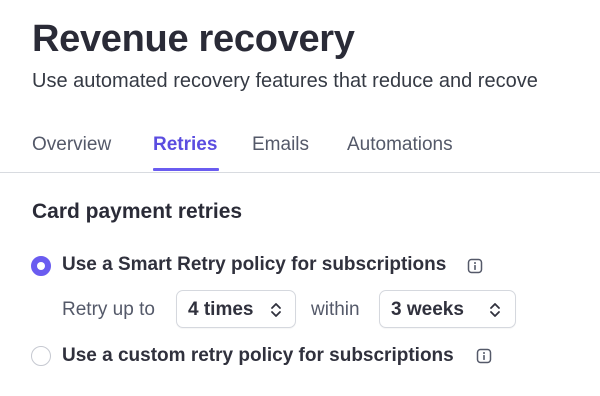  What do you see at coordinates (427, 309) in the screenshot?
I see `retry-period-value: 3 weeks` at bounding box center [427, 309].